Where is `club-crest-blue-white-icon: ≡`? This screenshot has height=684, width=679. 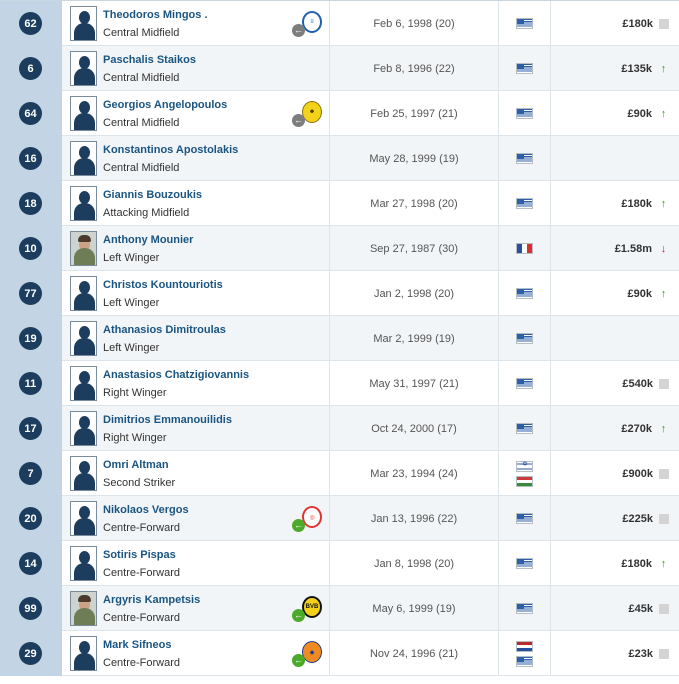
club-crest-blue-white-icon: ≡ is located at coordinates (312, 22).